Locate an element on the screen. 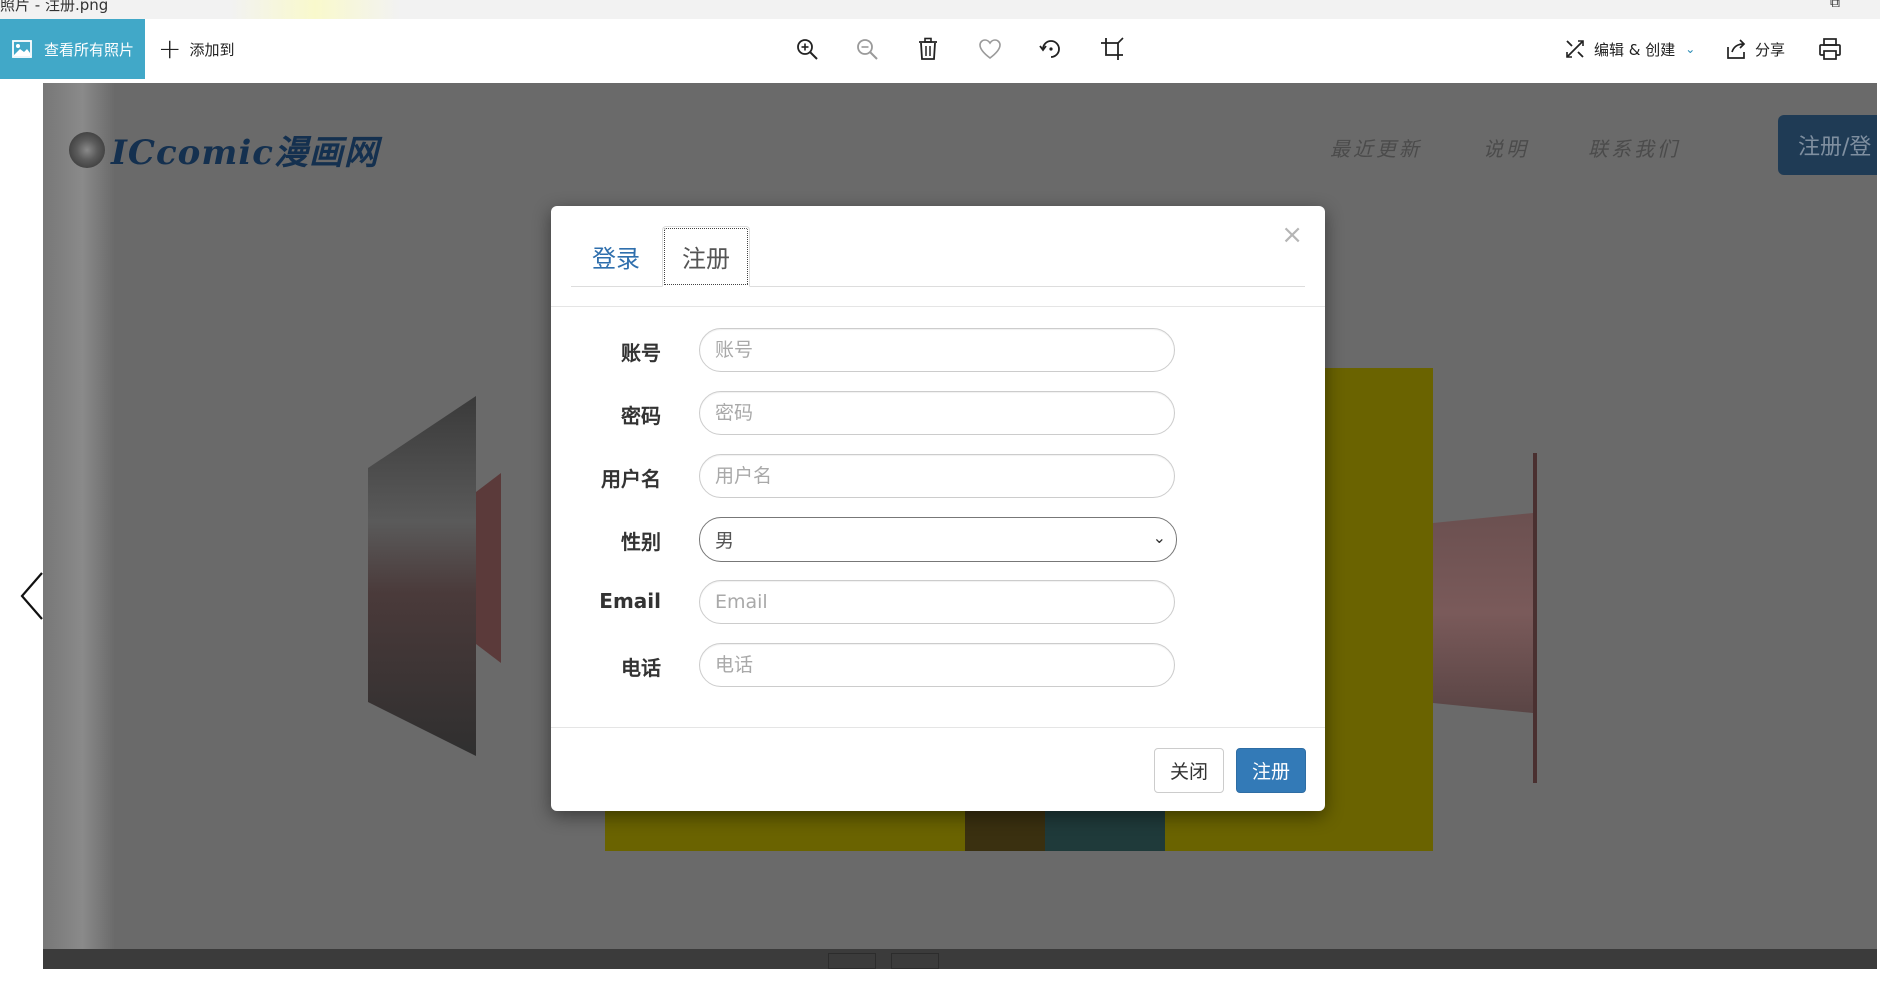  register-submit-button: 注册 is located at coordinates (1271, 770).